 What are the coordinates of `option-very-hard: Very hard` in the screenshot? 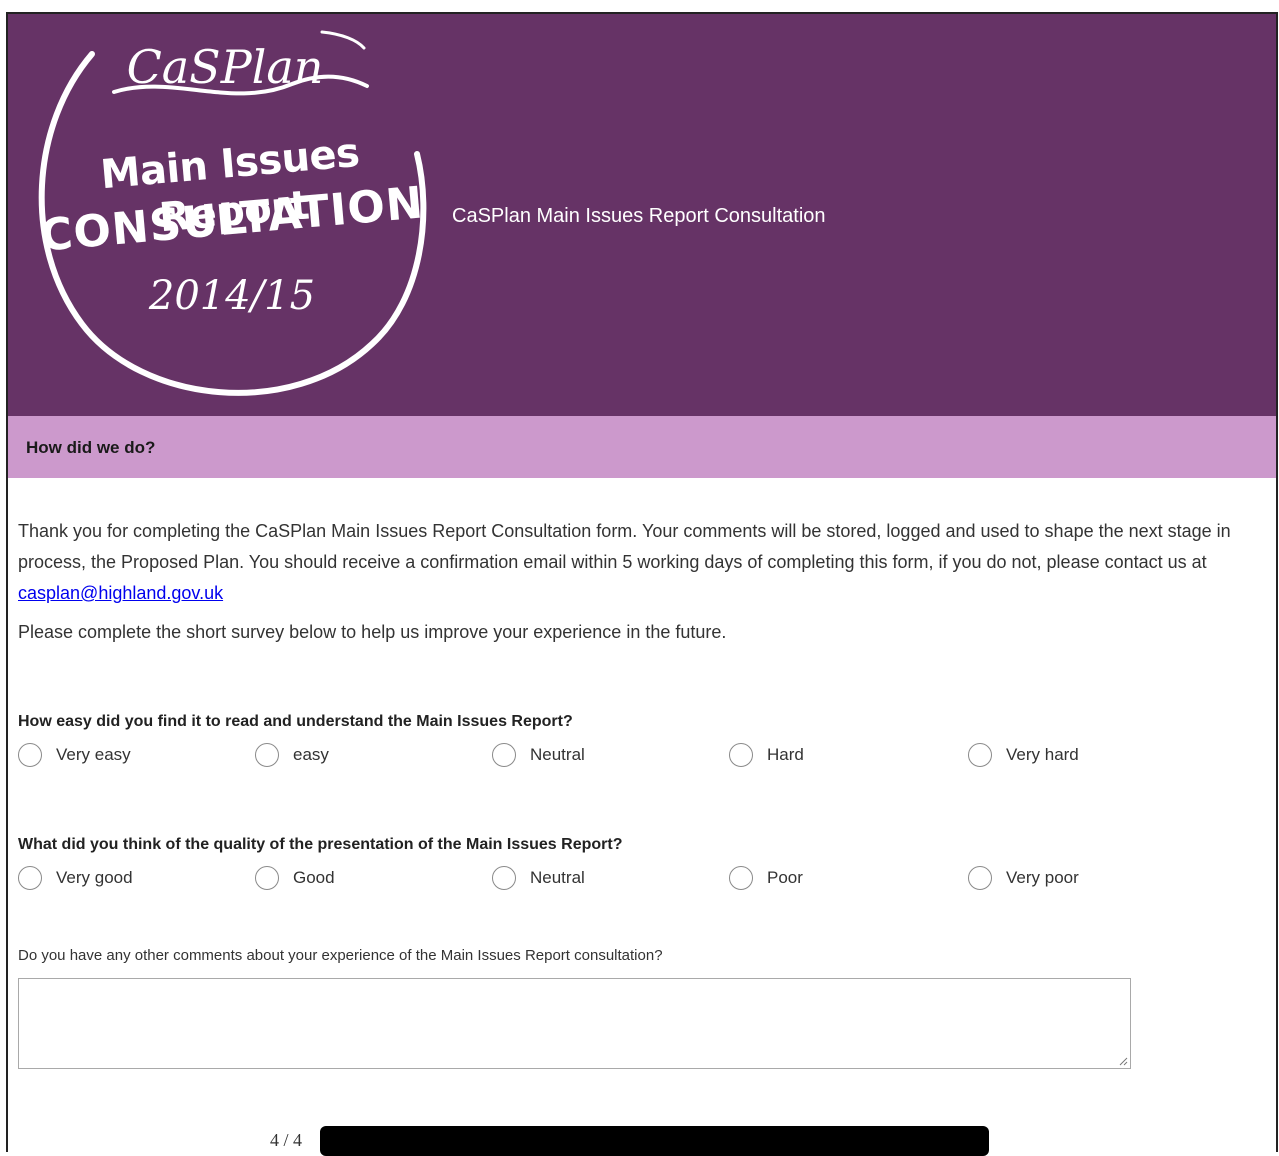 It's located at (1023, 755).